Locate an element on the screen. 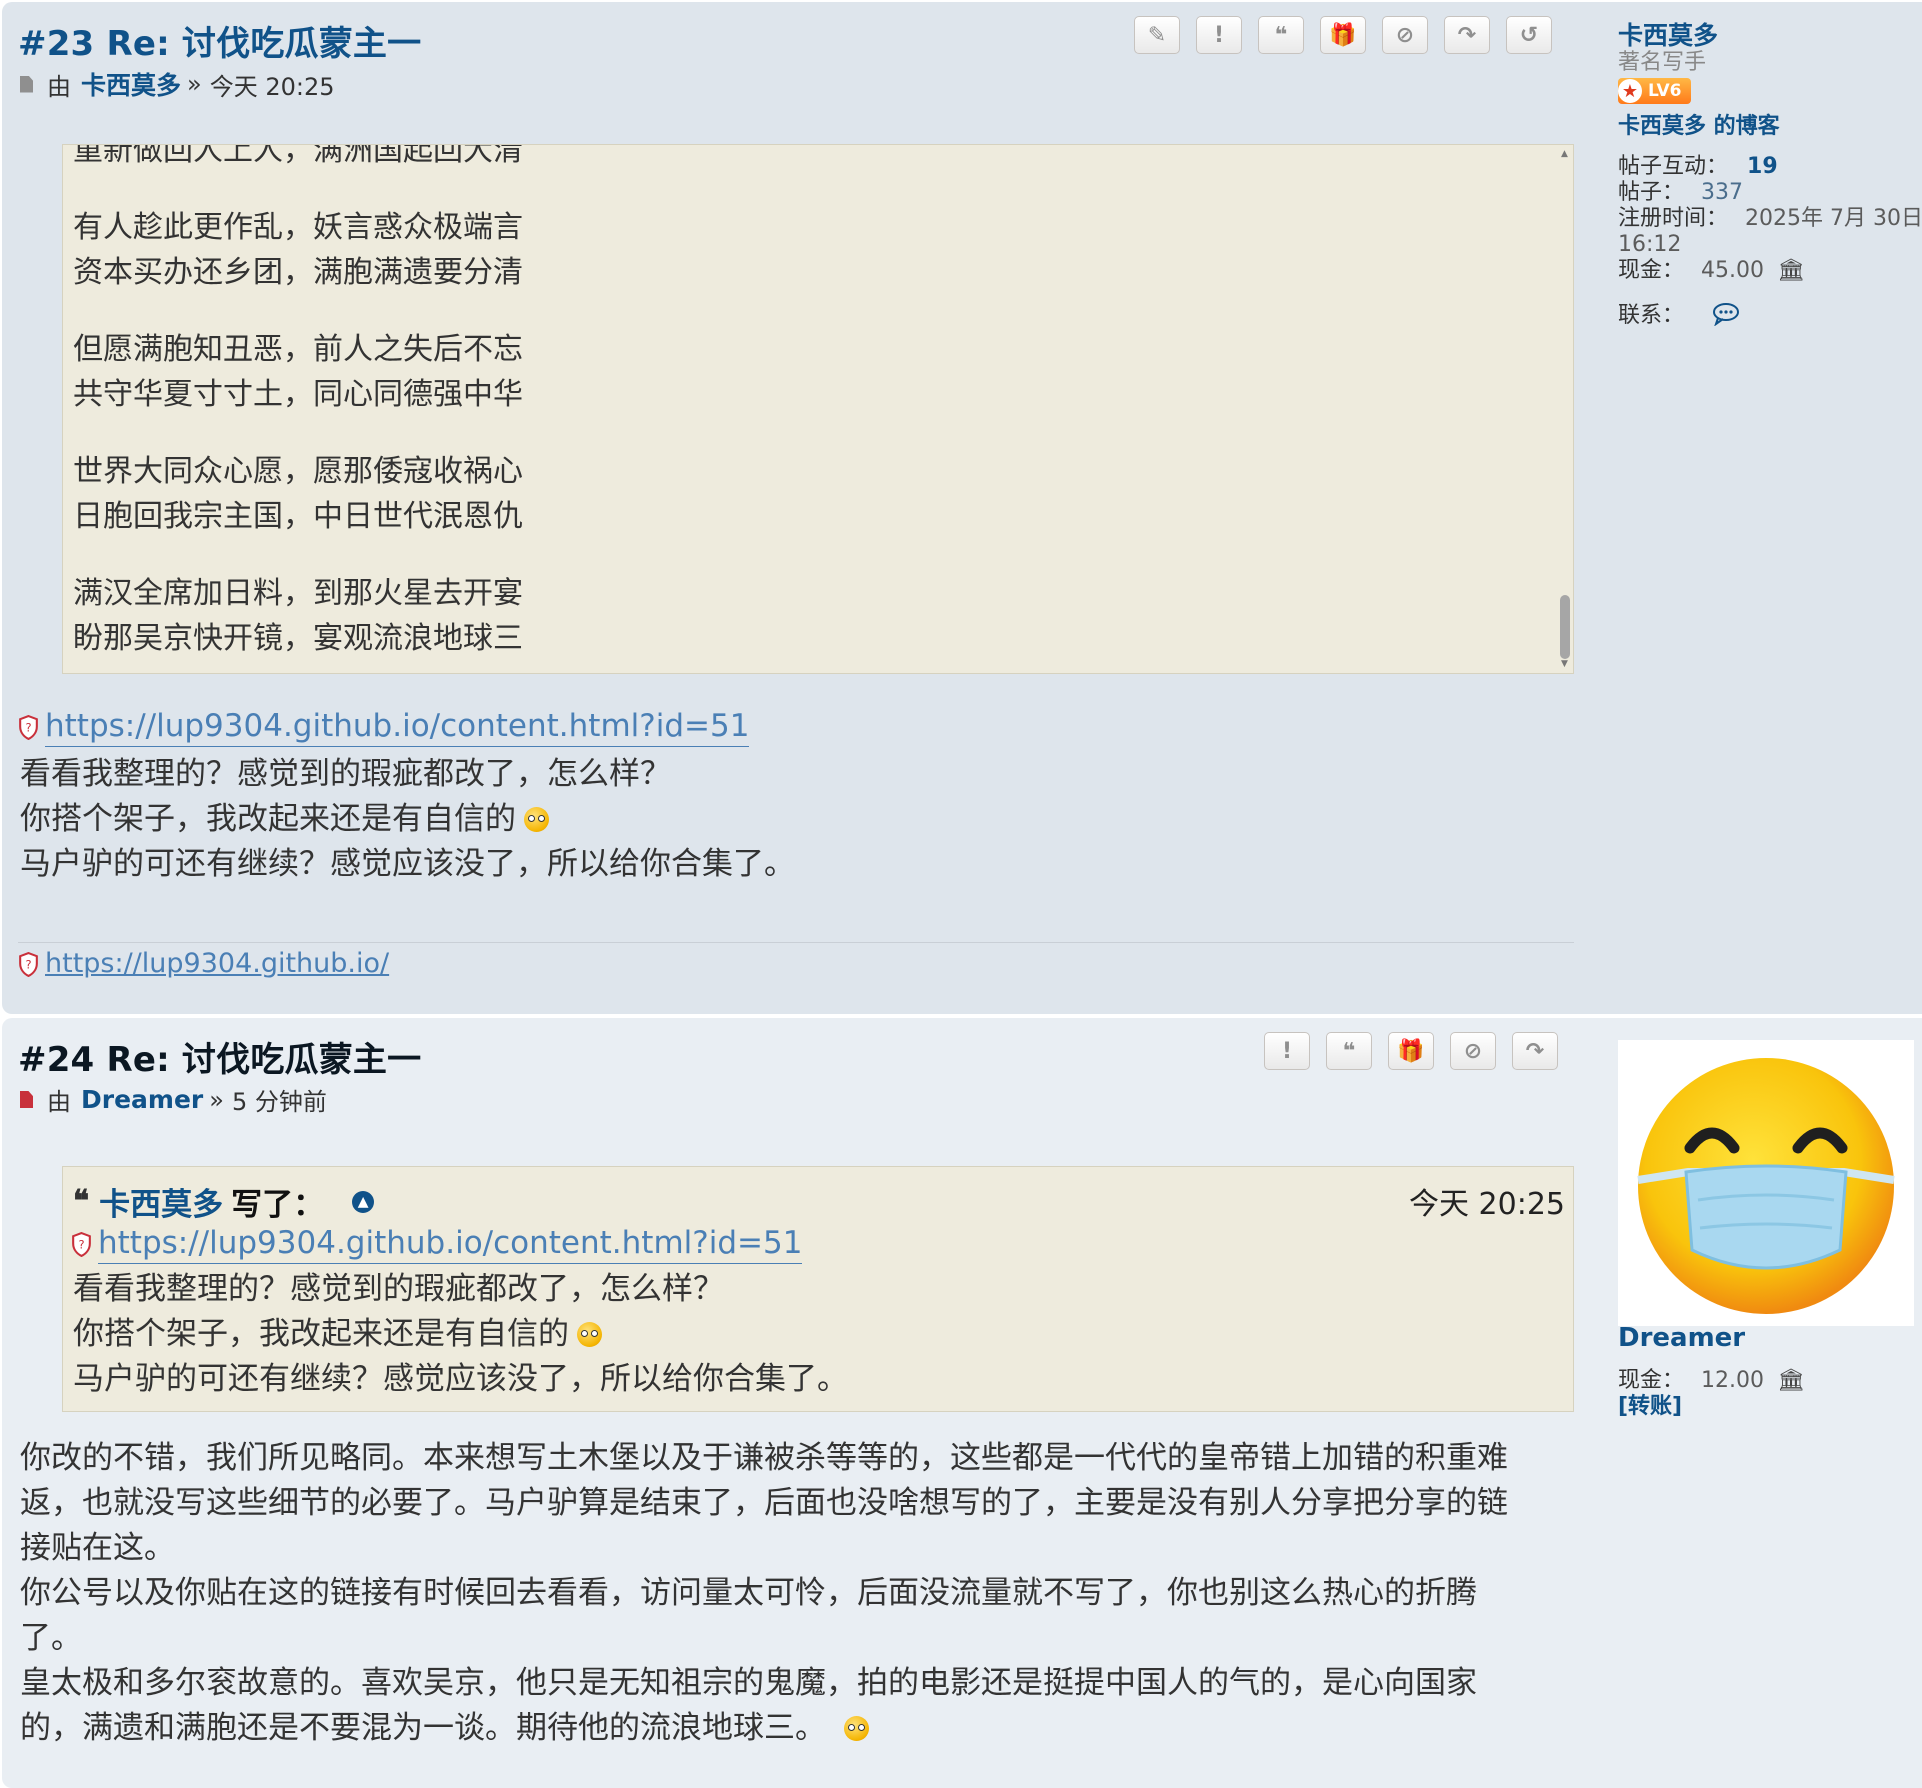 The image size is (1922, 1788). edit-button: ✎ is located at coordinates (1157, 35).